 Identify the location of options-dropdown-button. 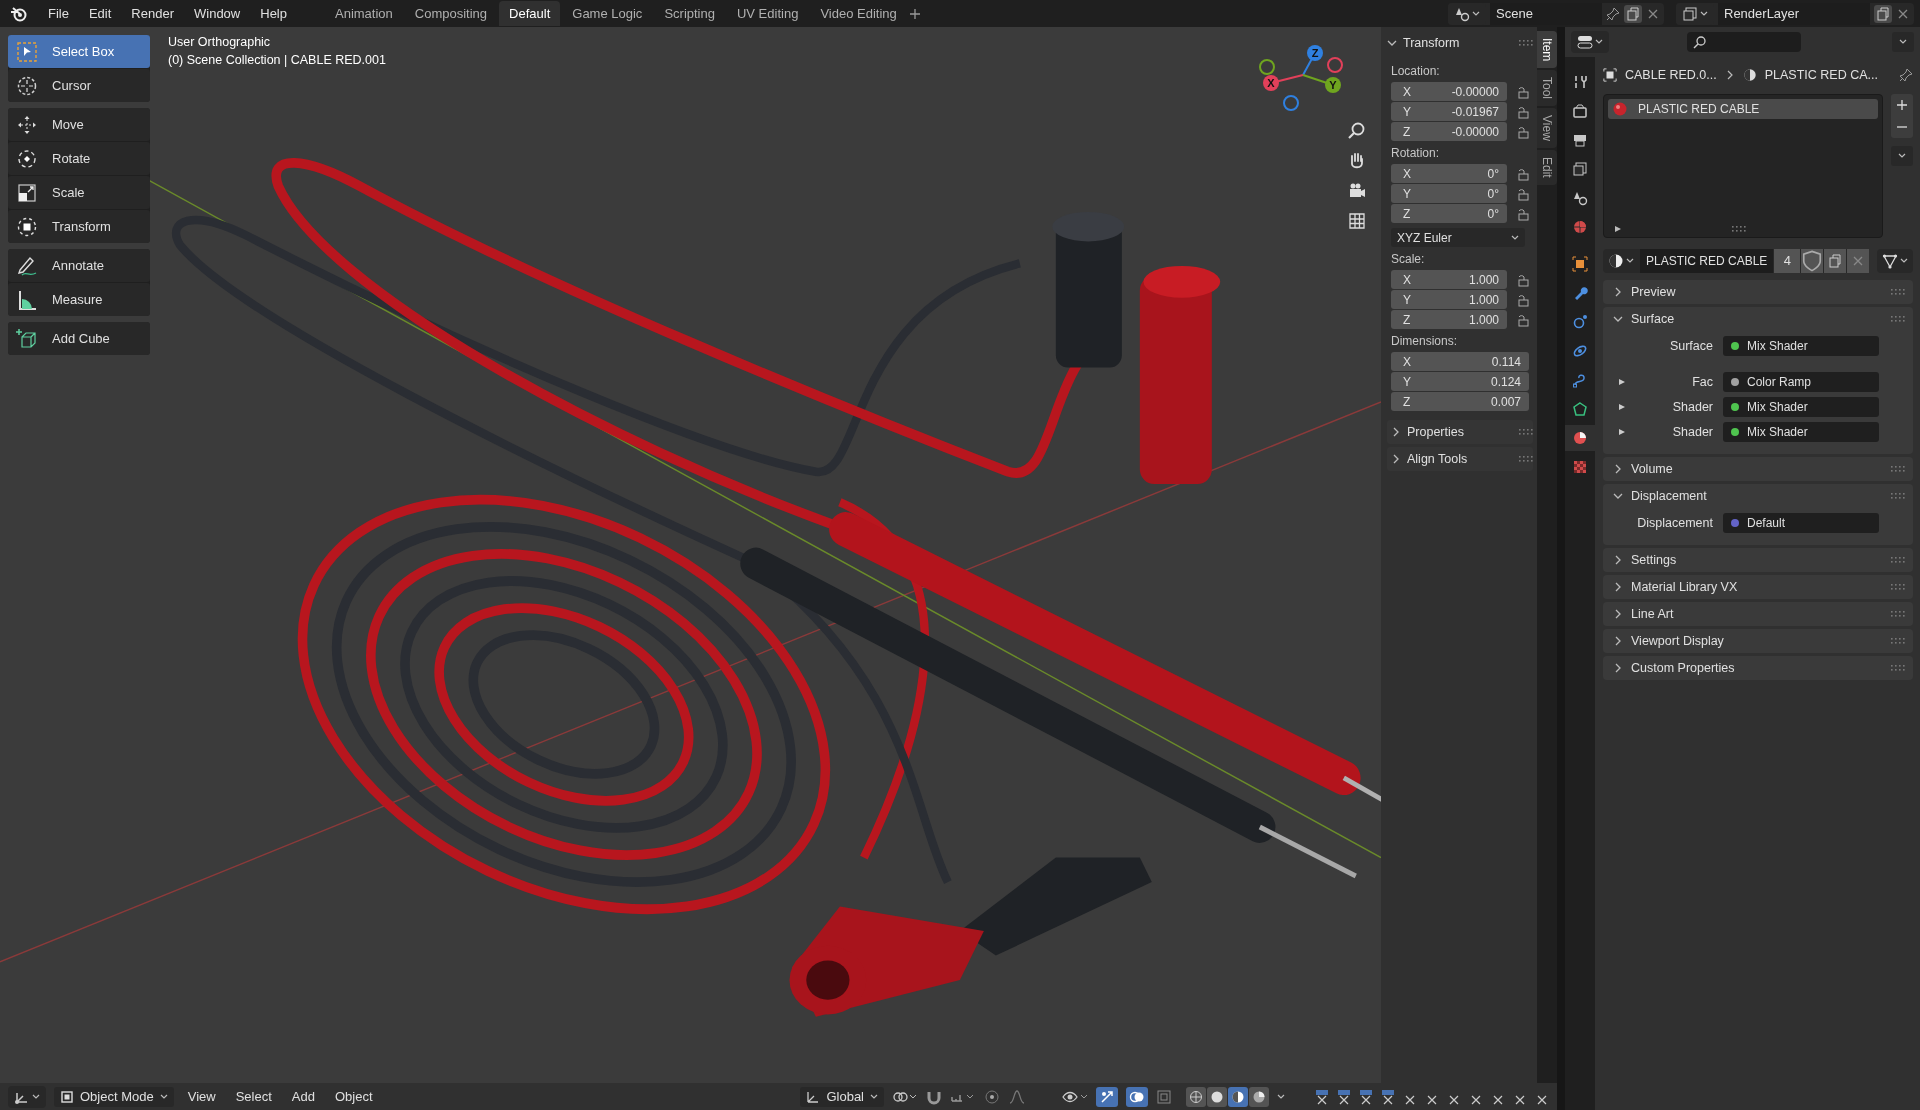
(1903, 42).